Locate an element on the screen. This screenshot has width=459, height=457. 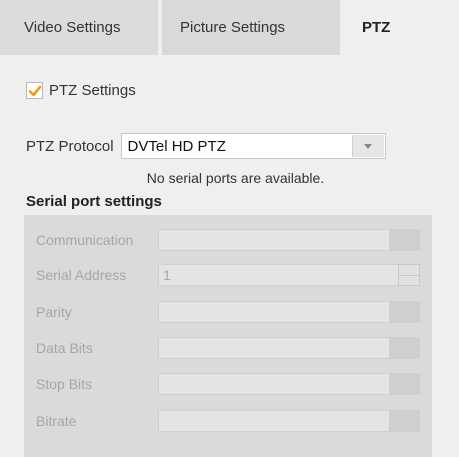
data-bits-row: Data Bits is located at coordinates (228, 348).